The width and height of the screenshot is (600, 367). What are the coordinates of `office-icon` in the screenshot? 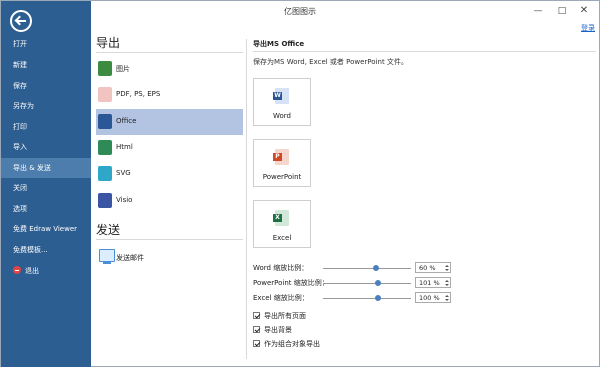 It's located at (105, 121).